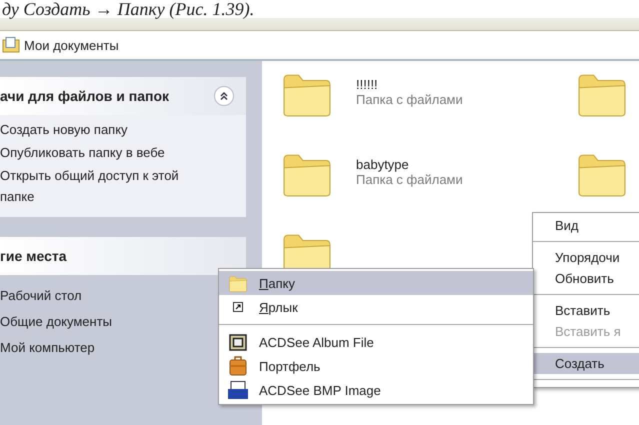 The width and height of the screenshot is (639, 425). What do you see at coordinates (82, 152) in the screenshot?
I see `task-link: Опубликовать папку в вебе` at bounding box center [82, 152].